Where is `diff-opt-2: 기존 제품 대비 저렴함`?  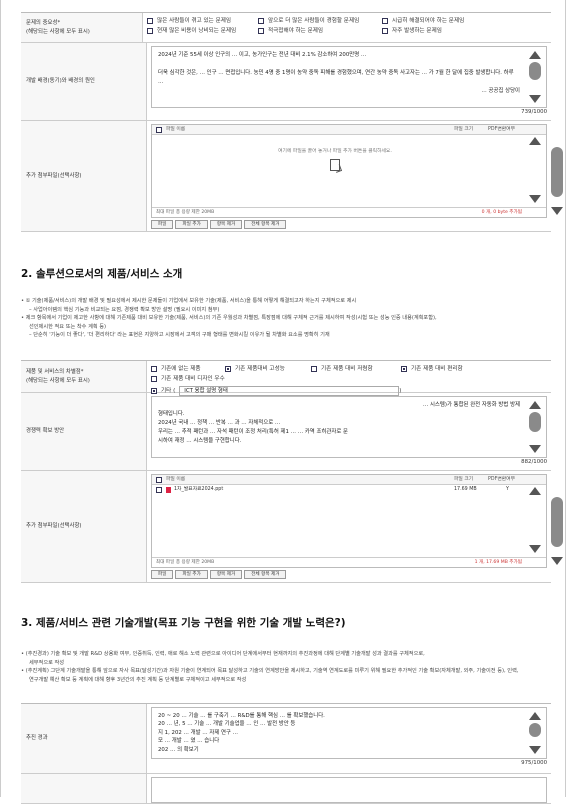 diff-opt-2: 기존 제품 대비 저렴함 is located at coordinates (353, 369).